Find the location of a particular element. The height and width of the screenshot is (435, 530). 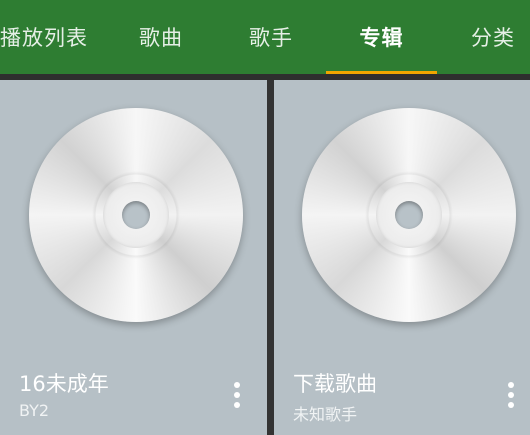

tab-playlists: 播放列表 is located at coordinates (46, 37).